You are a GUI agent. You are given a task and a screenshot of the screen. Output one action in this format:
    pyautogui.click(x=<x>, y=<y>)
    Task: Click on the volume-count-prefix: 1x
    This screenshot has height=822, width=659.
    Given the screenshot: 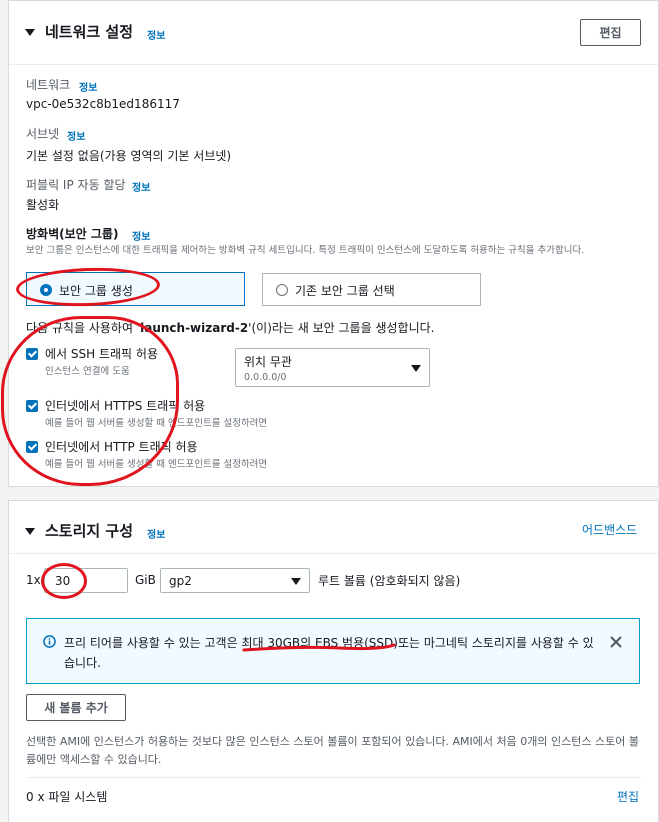 What is the action you would take?
    pyautogui.click(x=33, y=580)
    